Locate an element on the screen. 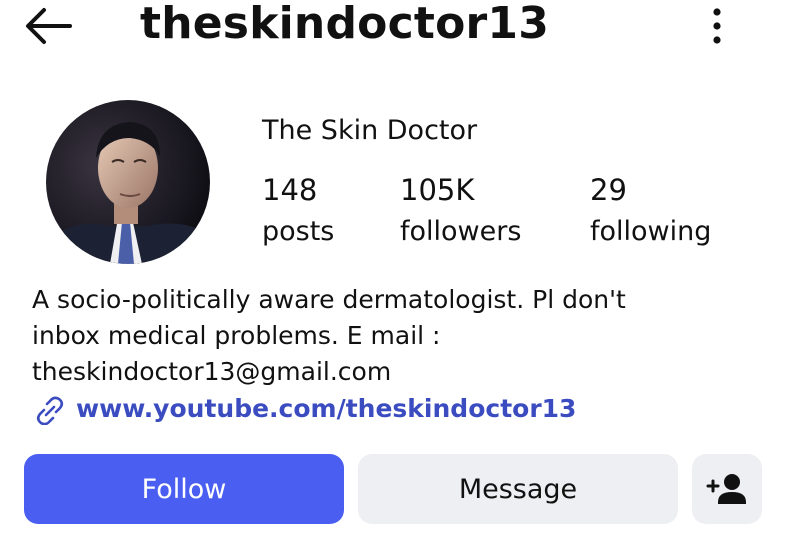 Image resolution: width=786 pixels, height=552 pixels. add-person-icon is located at coordinates (726, 489).